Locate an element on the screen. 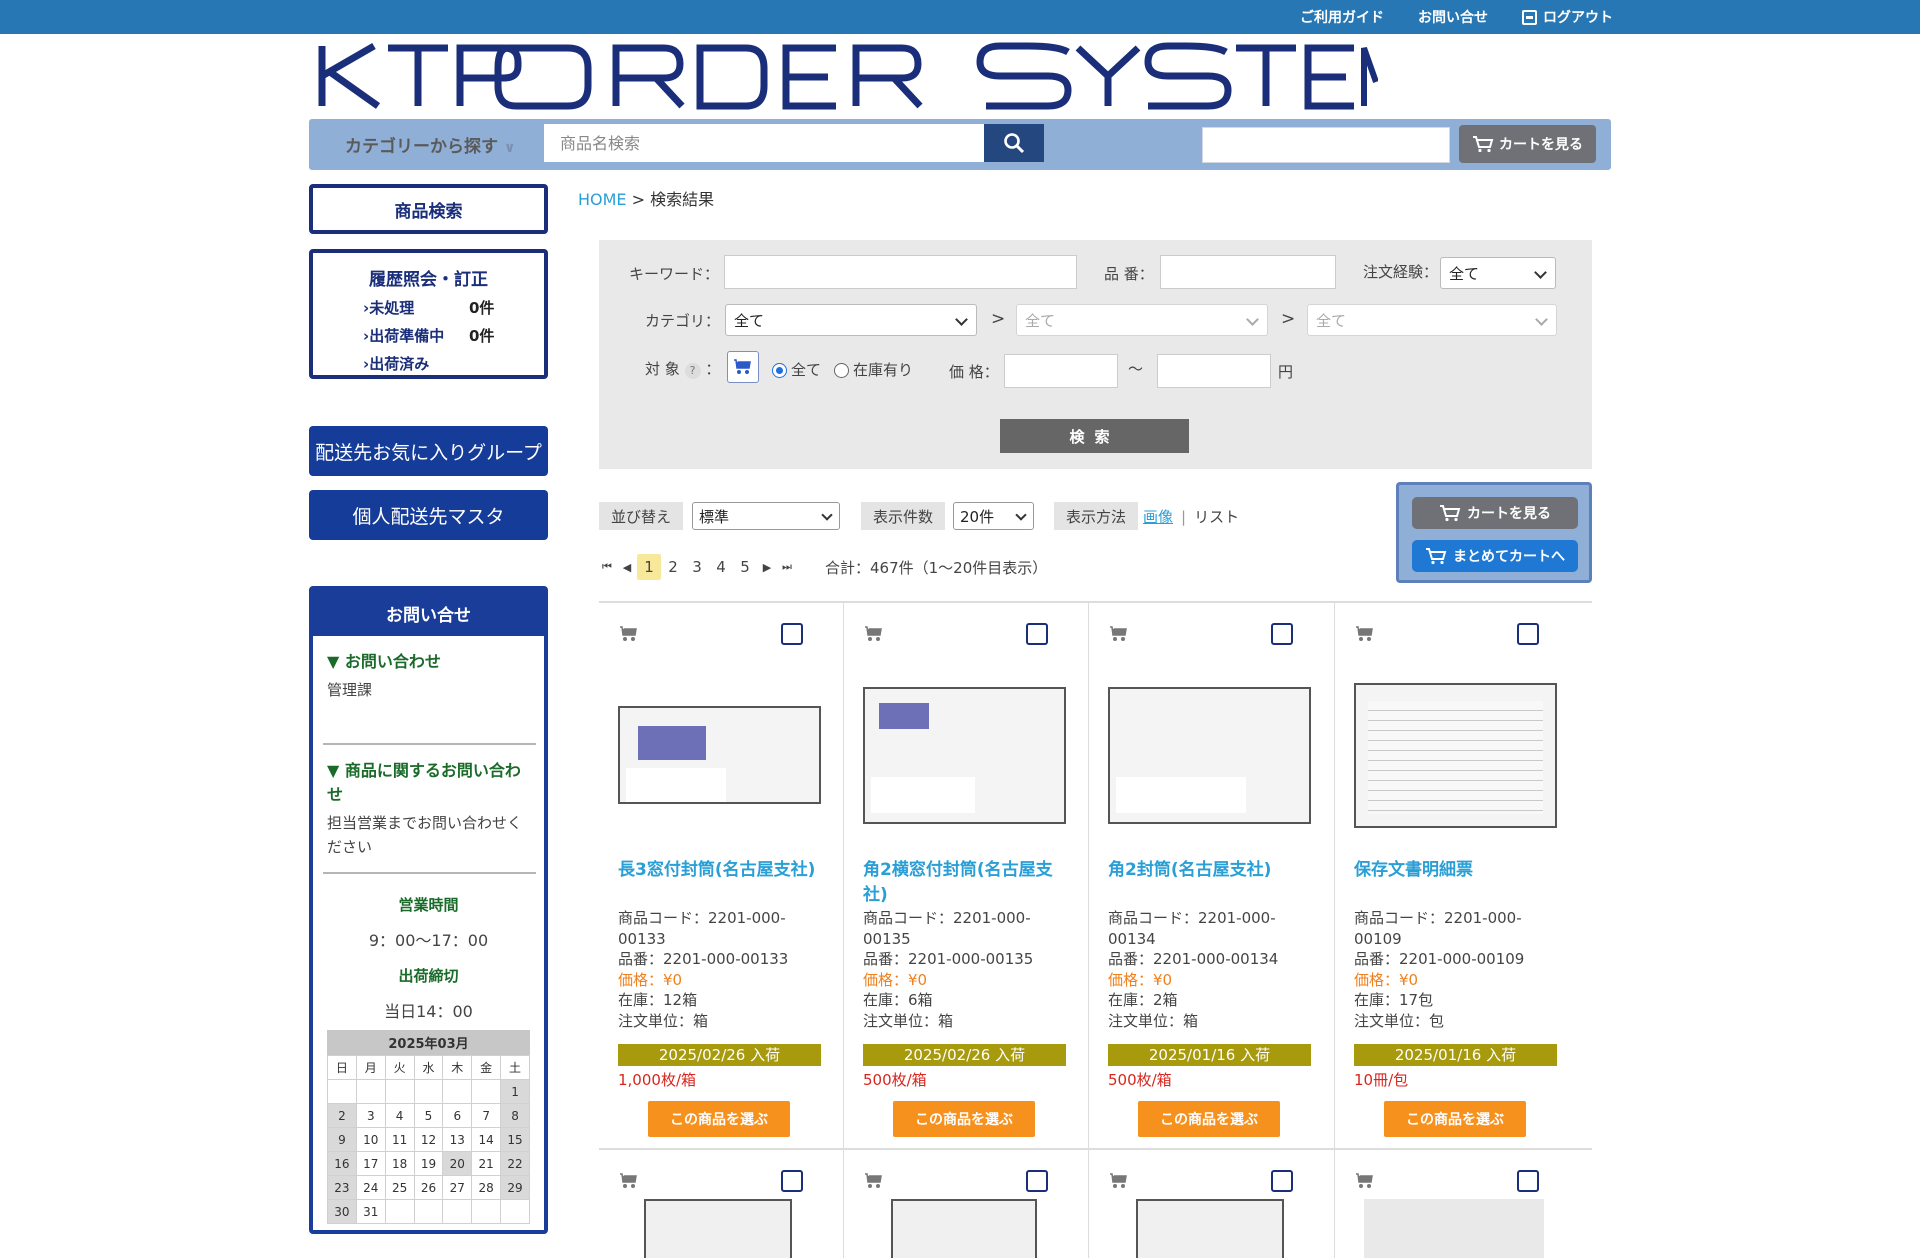  radio-in-stock: 在庫有り is located at coordinates (873, 369).